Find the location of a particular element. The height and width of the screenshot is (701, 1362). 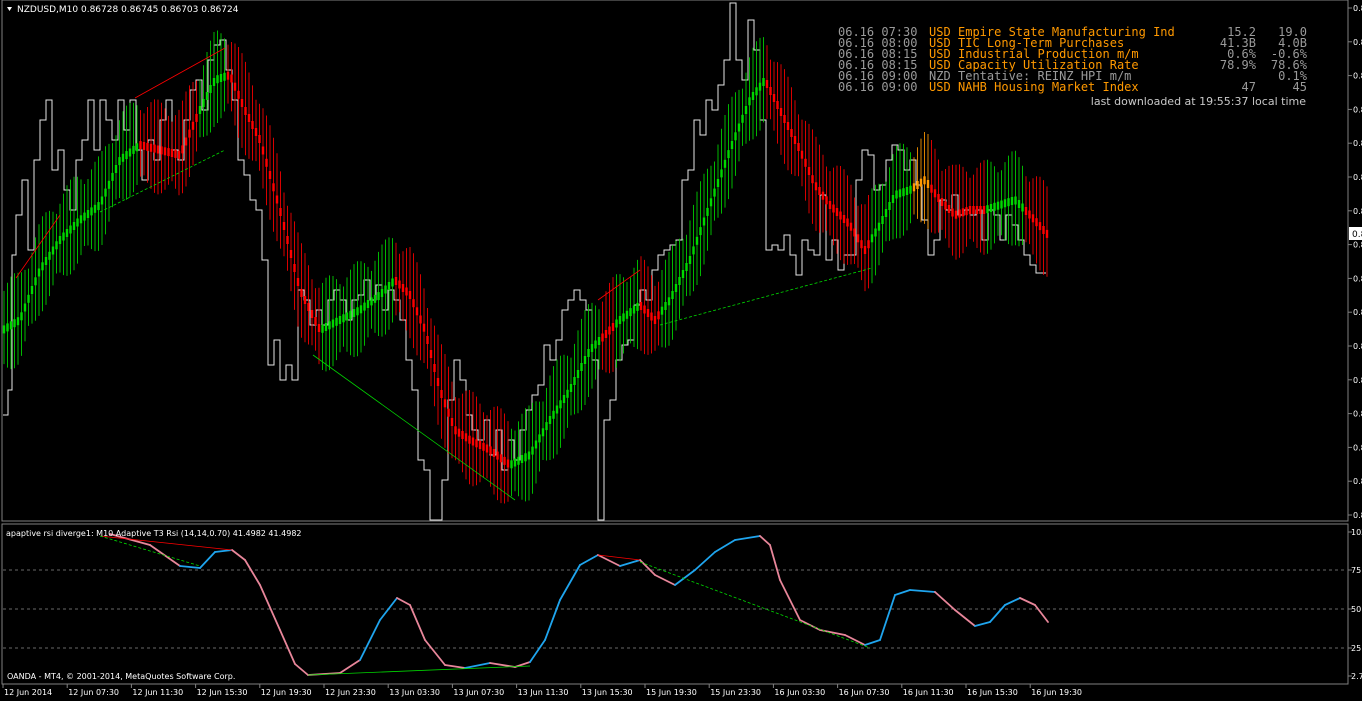

current-price-label: 0.86724 is located at coordinates (1357, 235).